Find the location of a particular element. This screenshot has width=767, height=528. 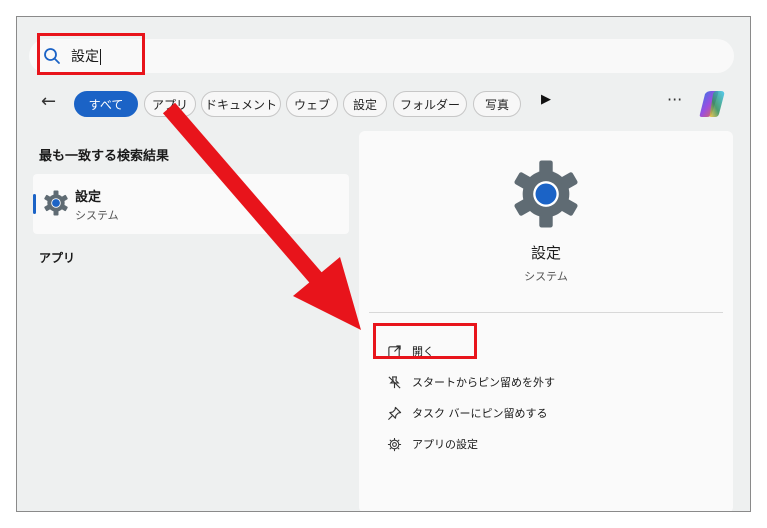

chip-settings: 設定 is located at coordinates (365, 104).